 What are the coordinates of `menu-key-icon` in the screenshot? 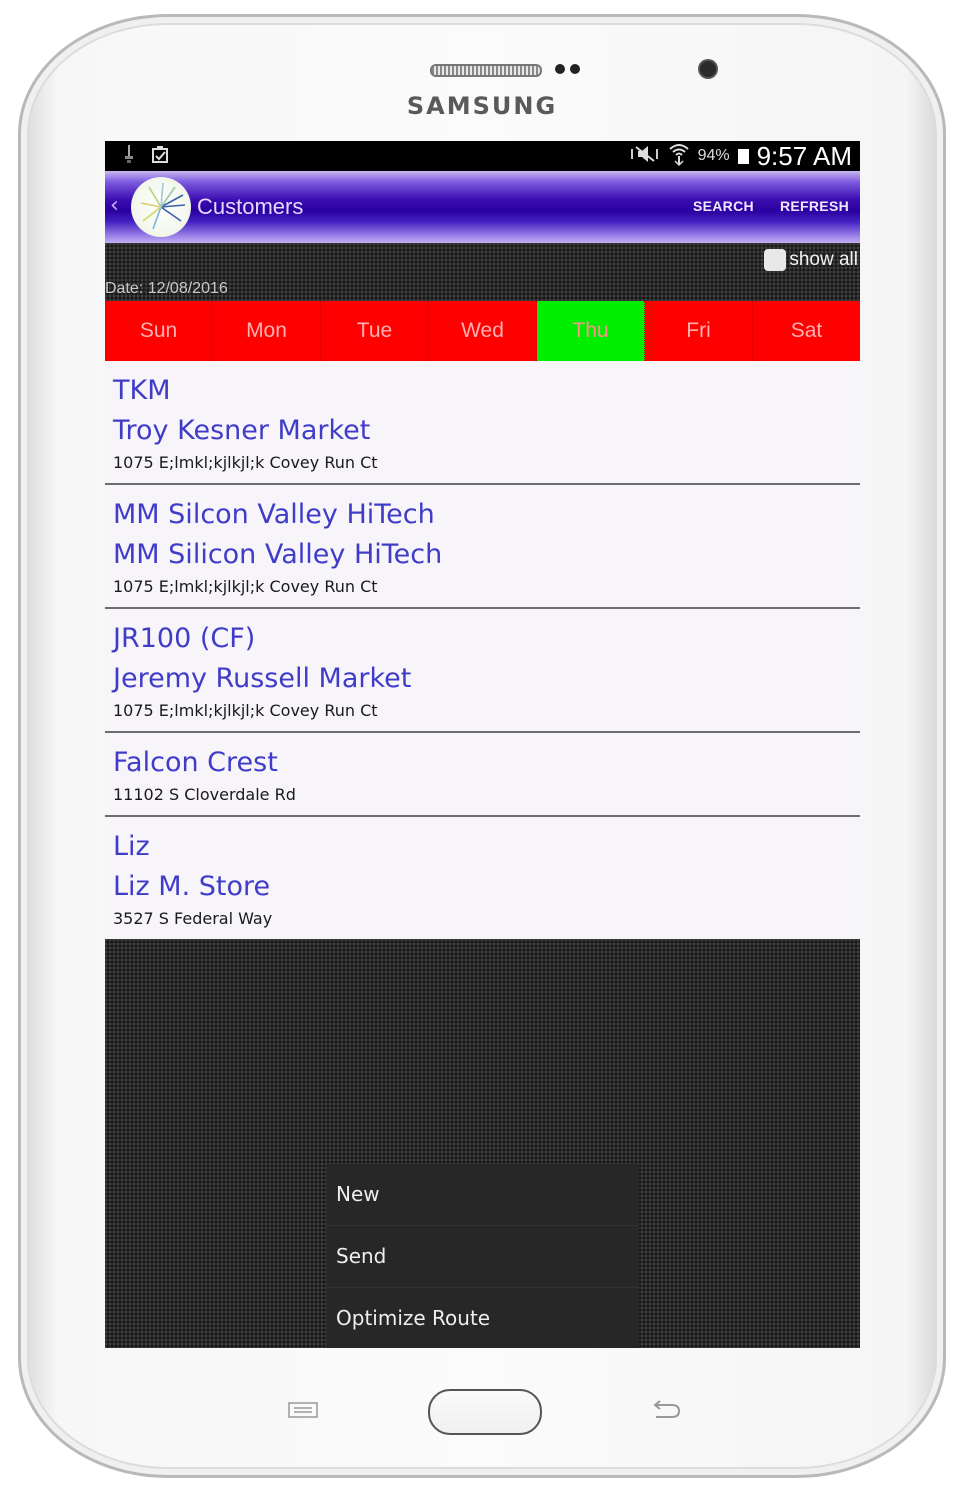 It's located at (303, 1410).